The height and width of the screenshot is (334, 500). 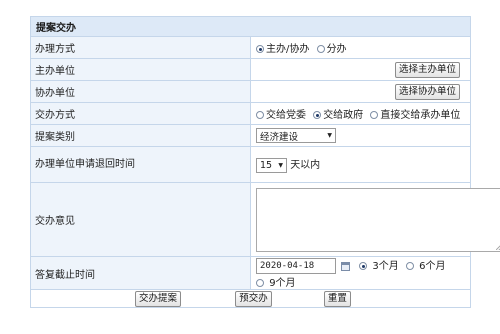 What do you see at coordinates (305, 166) in the screenshot?
I see `return-time-suffix: 天以内` at bounding box center [305, 166].